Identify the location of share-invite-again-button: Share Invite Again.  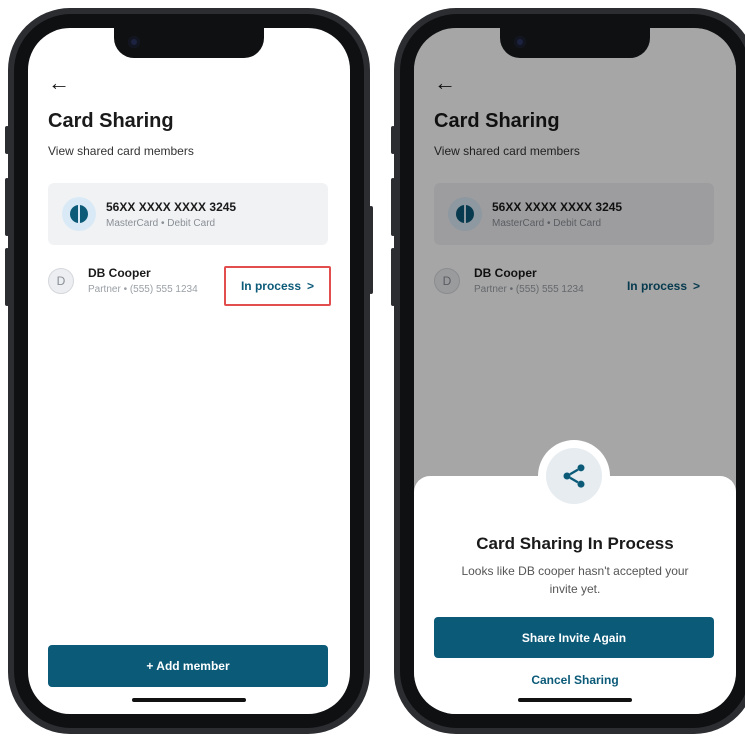
(574, 637).